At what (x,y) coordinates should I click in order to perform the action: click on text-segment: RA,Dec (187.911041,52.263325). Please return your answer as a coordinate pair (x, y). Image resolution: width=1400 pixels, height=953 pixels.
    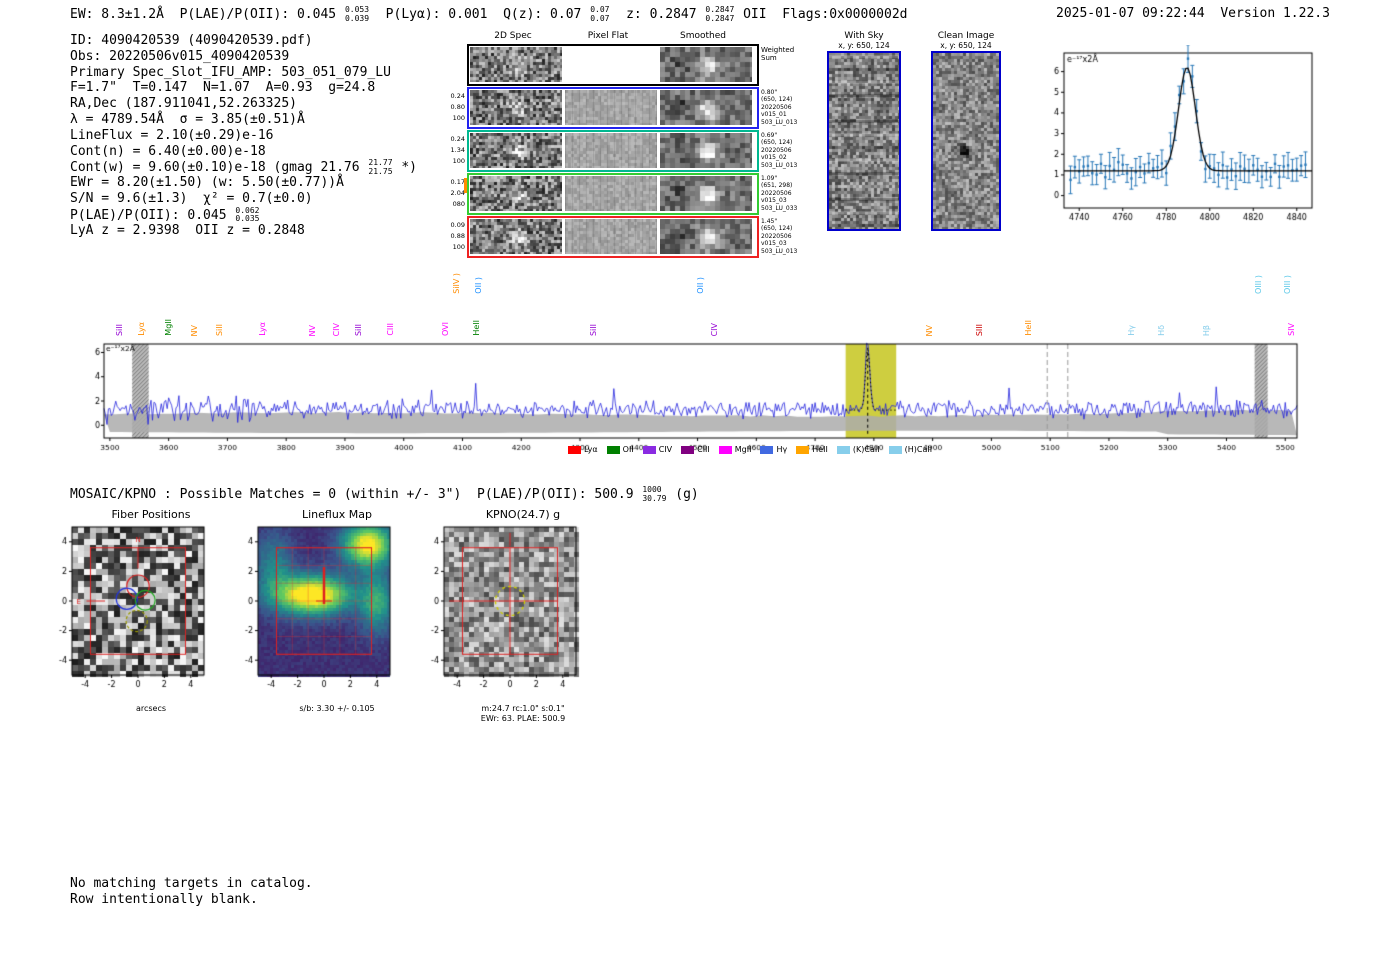
    Looking at the image, I should click on (183, 104).